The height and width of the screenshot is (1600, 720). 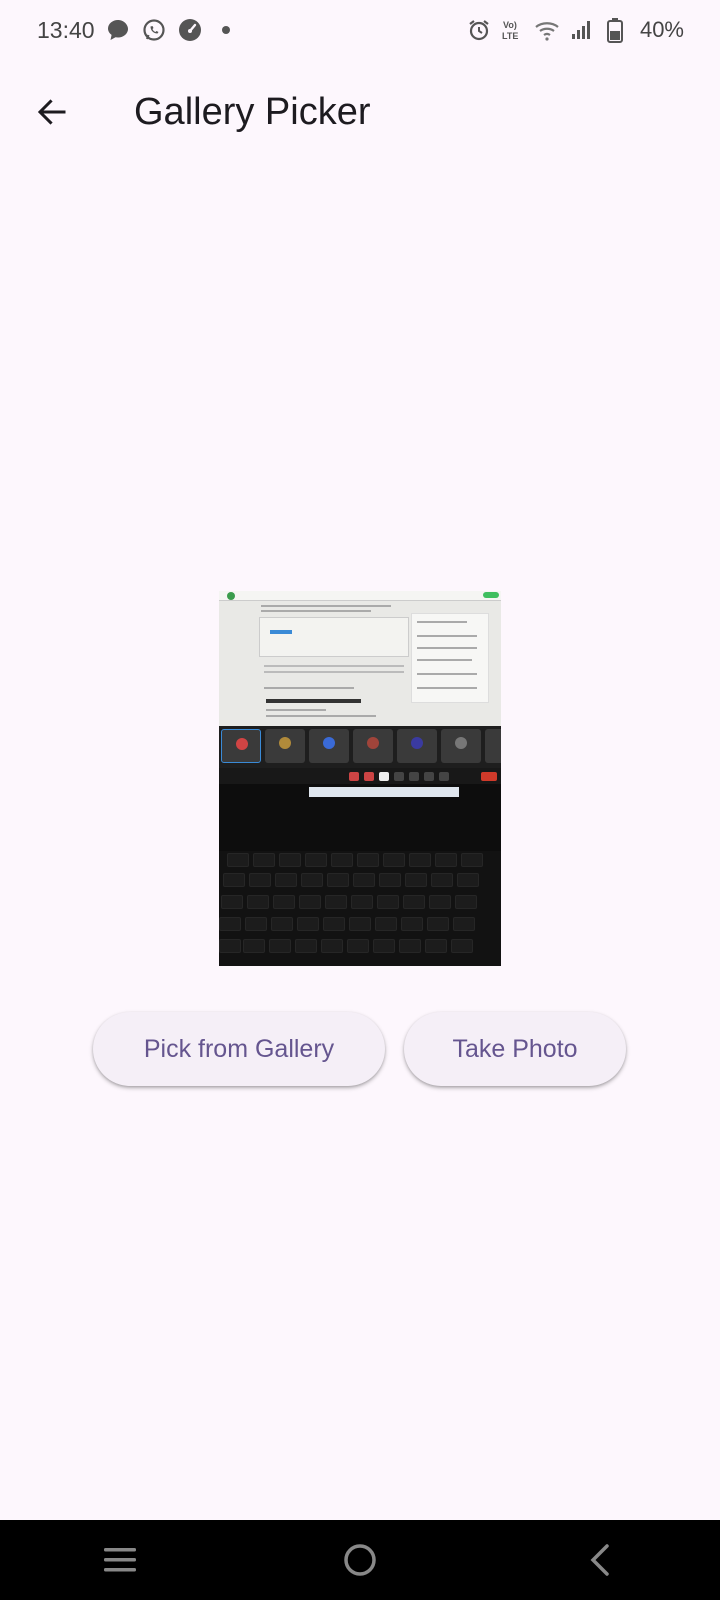 I want to click on menu-icon, so click(x=120, y=1560).